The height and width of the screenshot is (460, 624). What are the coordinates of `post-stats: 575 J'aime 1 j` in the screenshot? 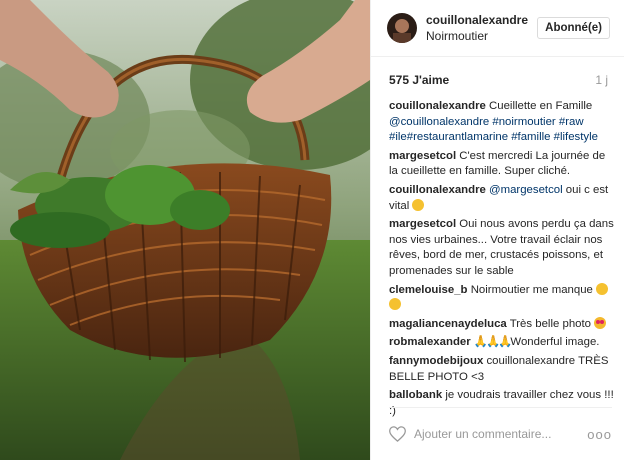 It's located at (497, 74).